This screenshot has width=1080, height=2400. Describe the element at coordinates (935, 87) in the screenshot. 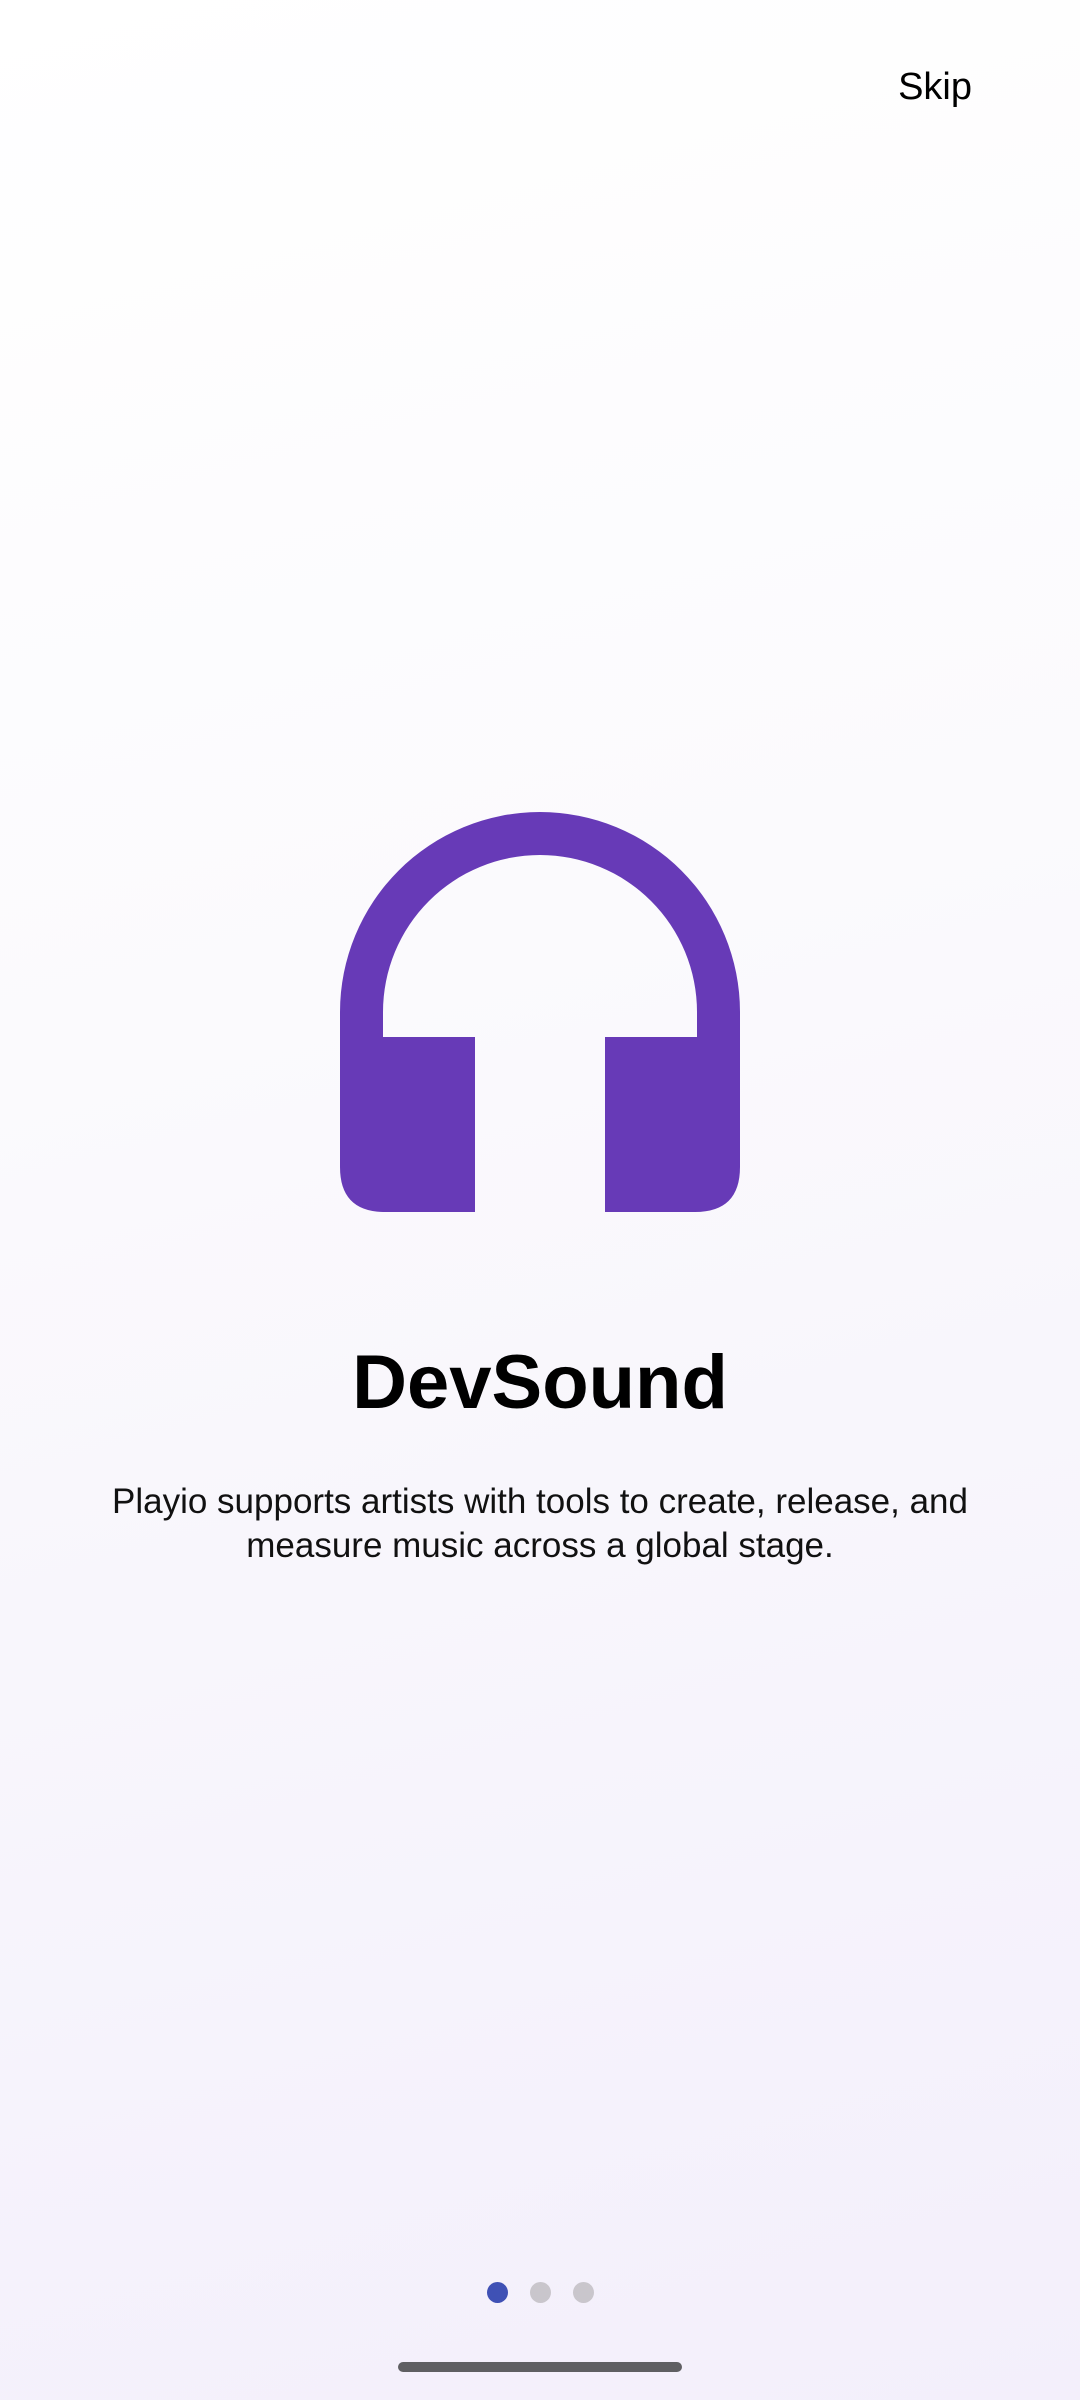

I see `skip-button: Skip` at that location.